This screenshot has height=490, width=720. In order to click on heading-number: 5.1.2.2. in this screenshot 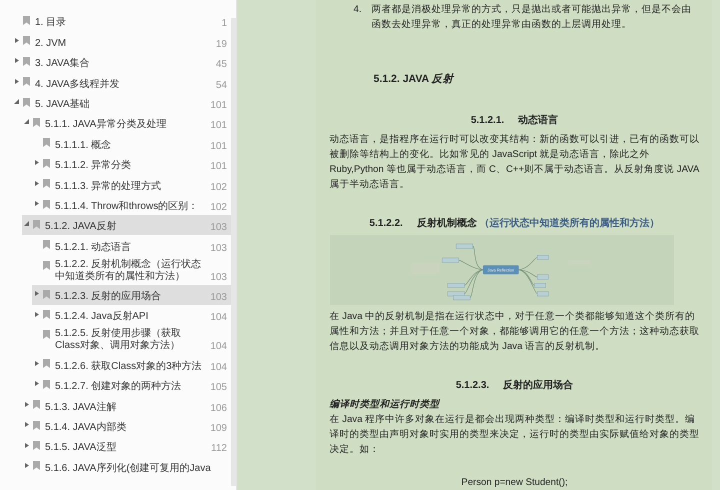, I will do `click(386, 224)`.